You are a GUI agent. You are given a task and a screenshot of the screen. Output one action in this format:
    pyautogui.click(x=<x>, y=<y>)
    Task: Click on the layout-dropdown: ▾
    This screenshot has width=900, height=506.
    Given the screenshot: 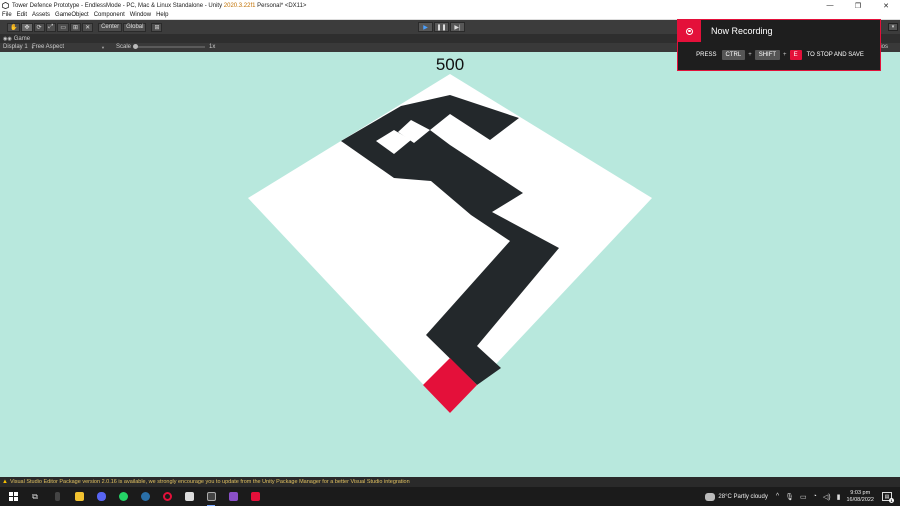 What is the action you would take?
    pyautogui.click(x=893, y=27)
    